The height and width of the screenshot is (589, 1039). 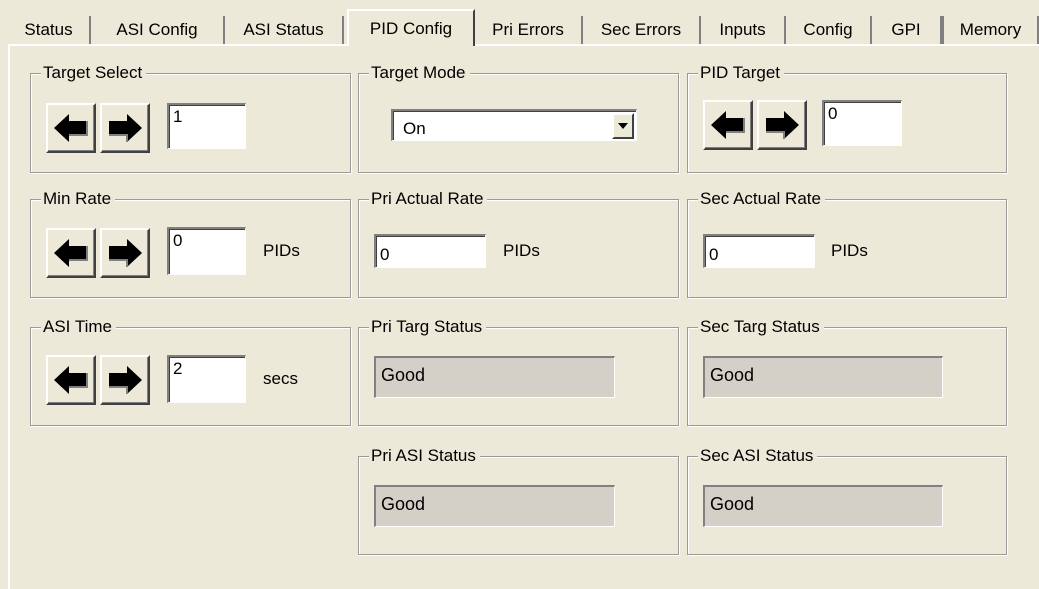 I want to click on asi-time-decrease-button, so click(x=71, y=380).